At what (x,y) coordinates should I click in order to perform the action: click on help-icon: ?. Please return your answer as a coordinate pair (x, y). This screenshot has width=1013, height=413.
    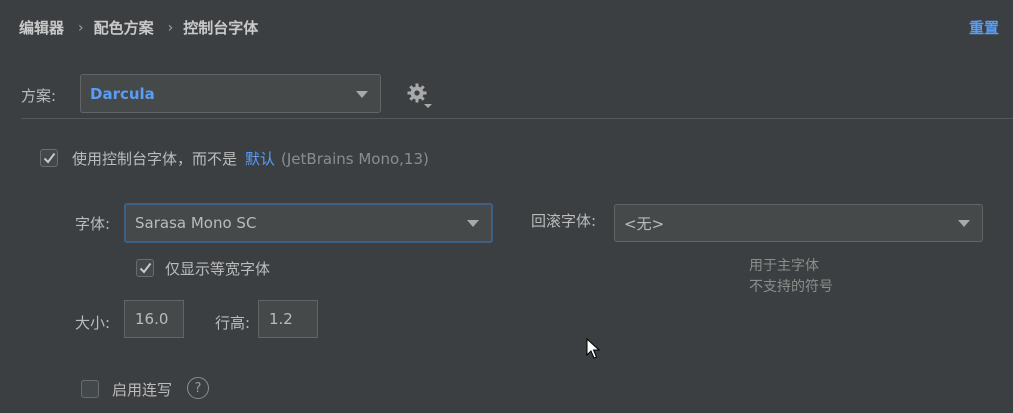
    Looking at the image, I should click on (198, 388).